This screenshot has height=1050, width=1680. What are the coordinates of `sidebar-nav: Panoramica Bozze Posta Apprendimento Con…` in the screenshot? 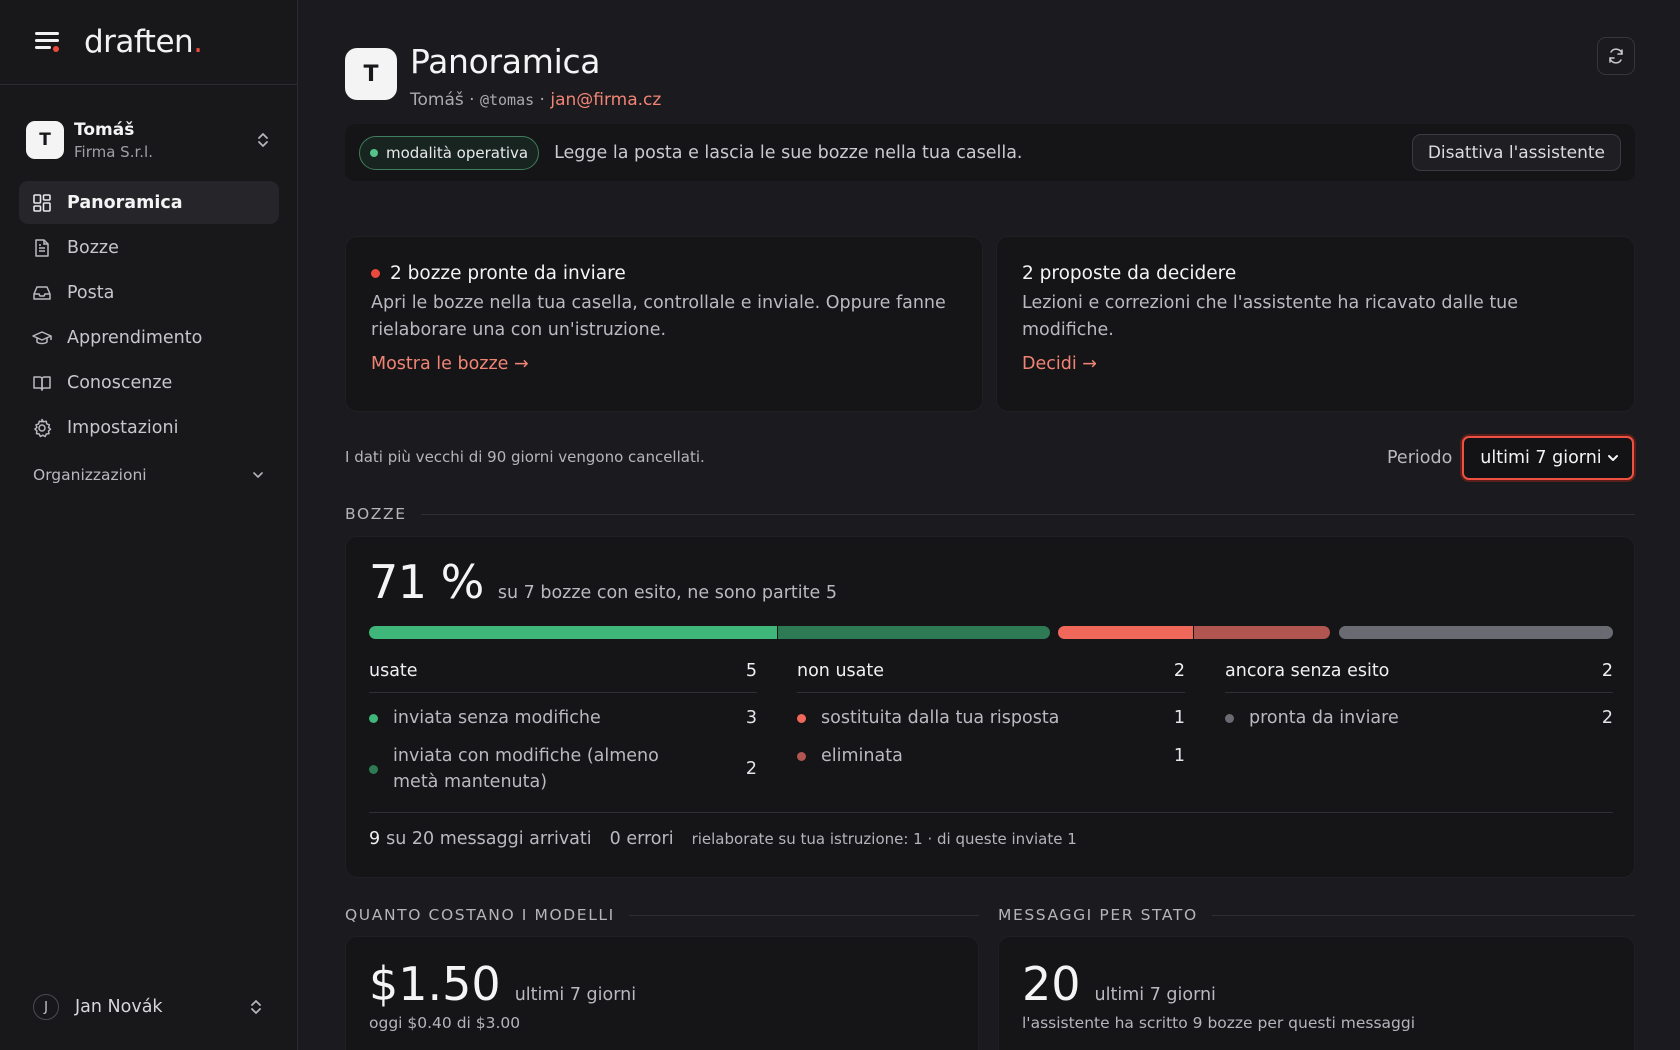 It's located at (149, 316).